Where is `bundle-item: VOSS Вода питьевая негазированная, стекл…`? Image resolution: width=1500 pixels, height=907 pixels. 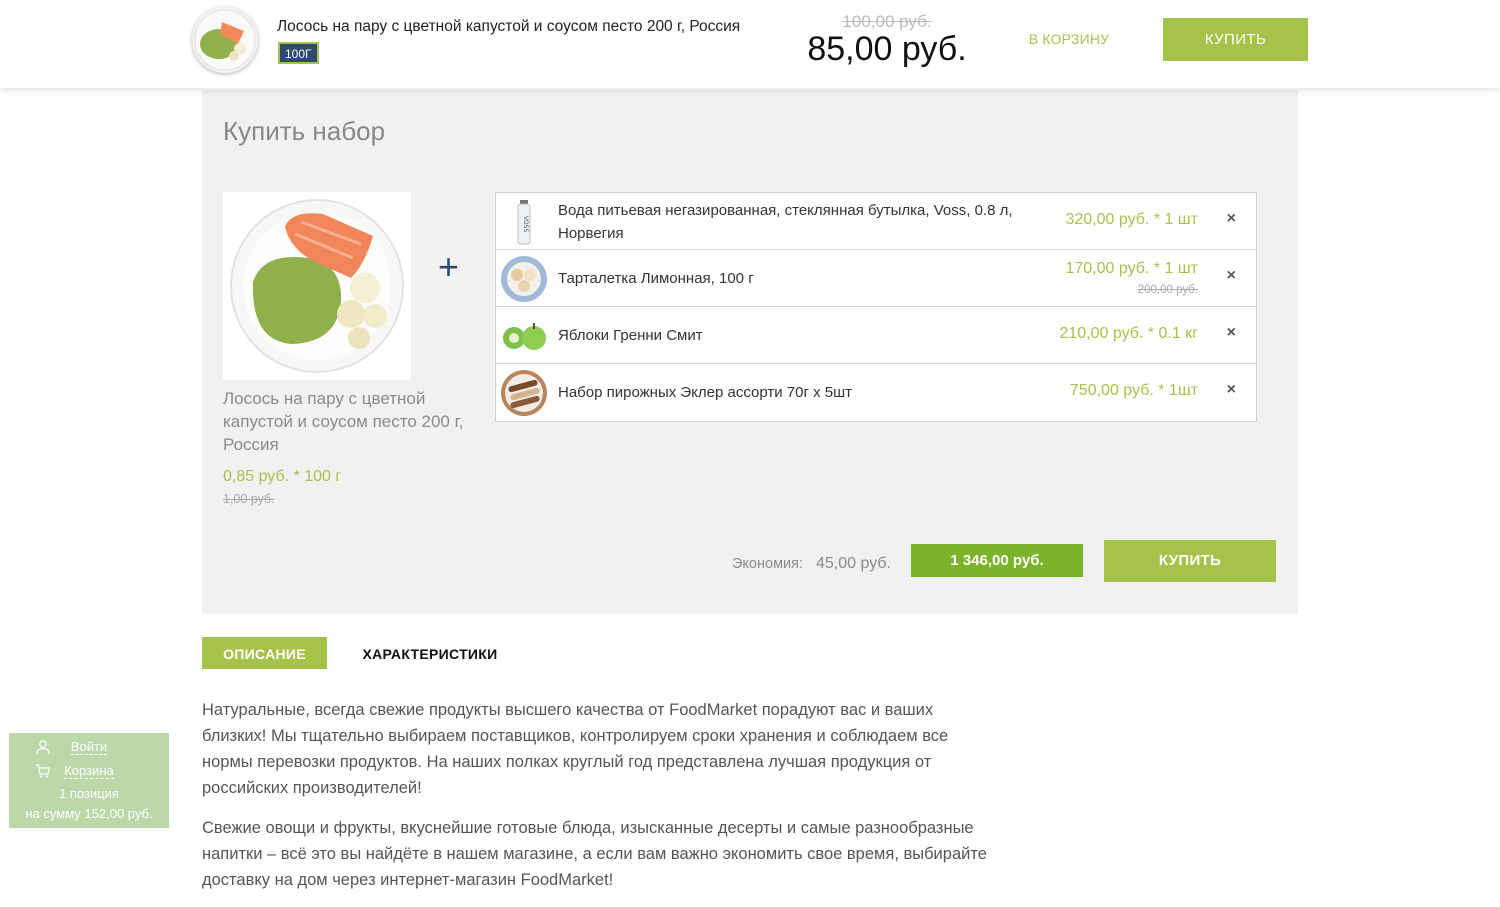 bundle-item: VOSS Вода питьевая негазированная, стекл… is located at coordinates (876, 221).